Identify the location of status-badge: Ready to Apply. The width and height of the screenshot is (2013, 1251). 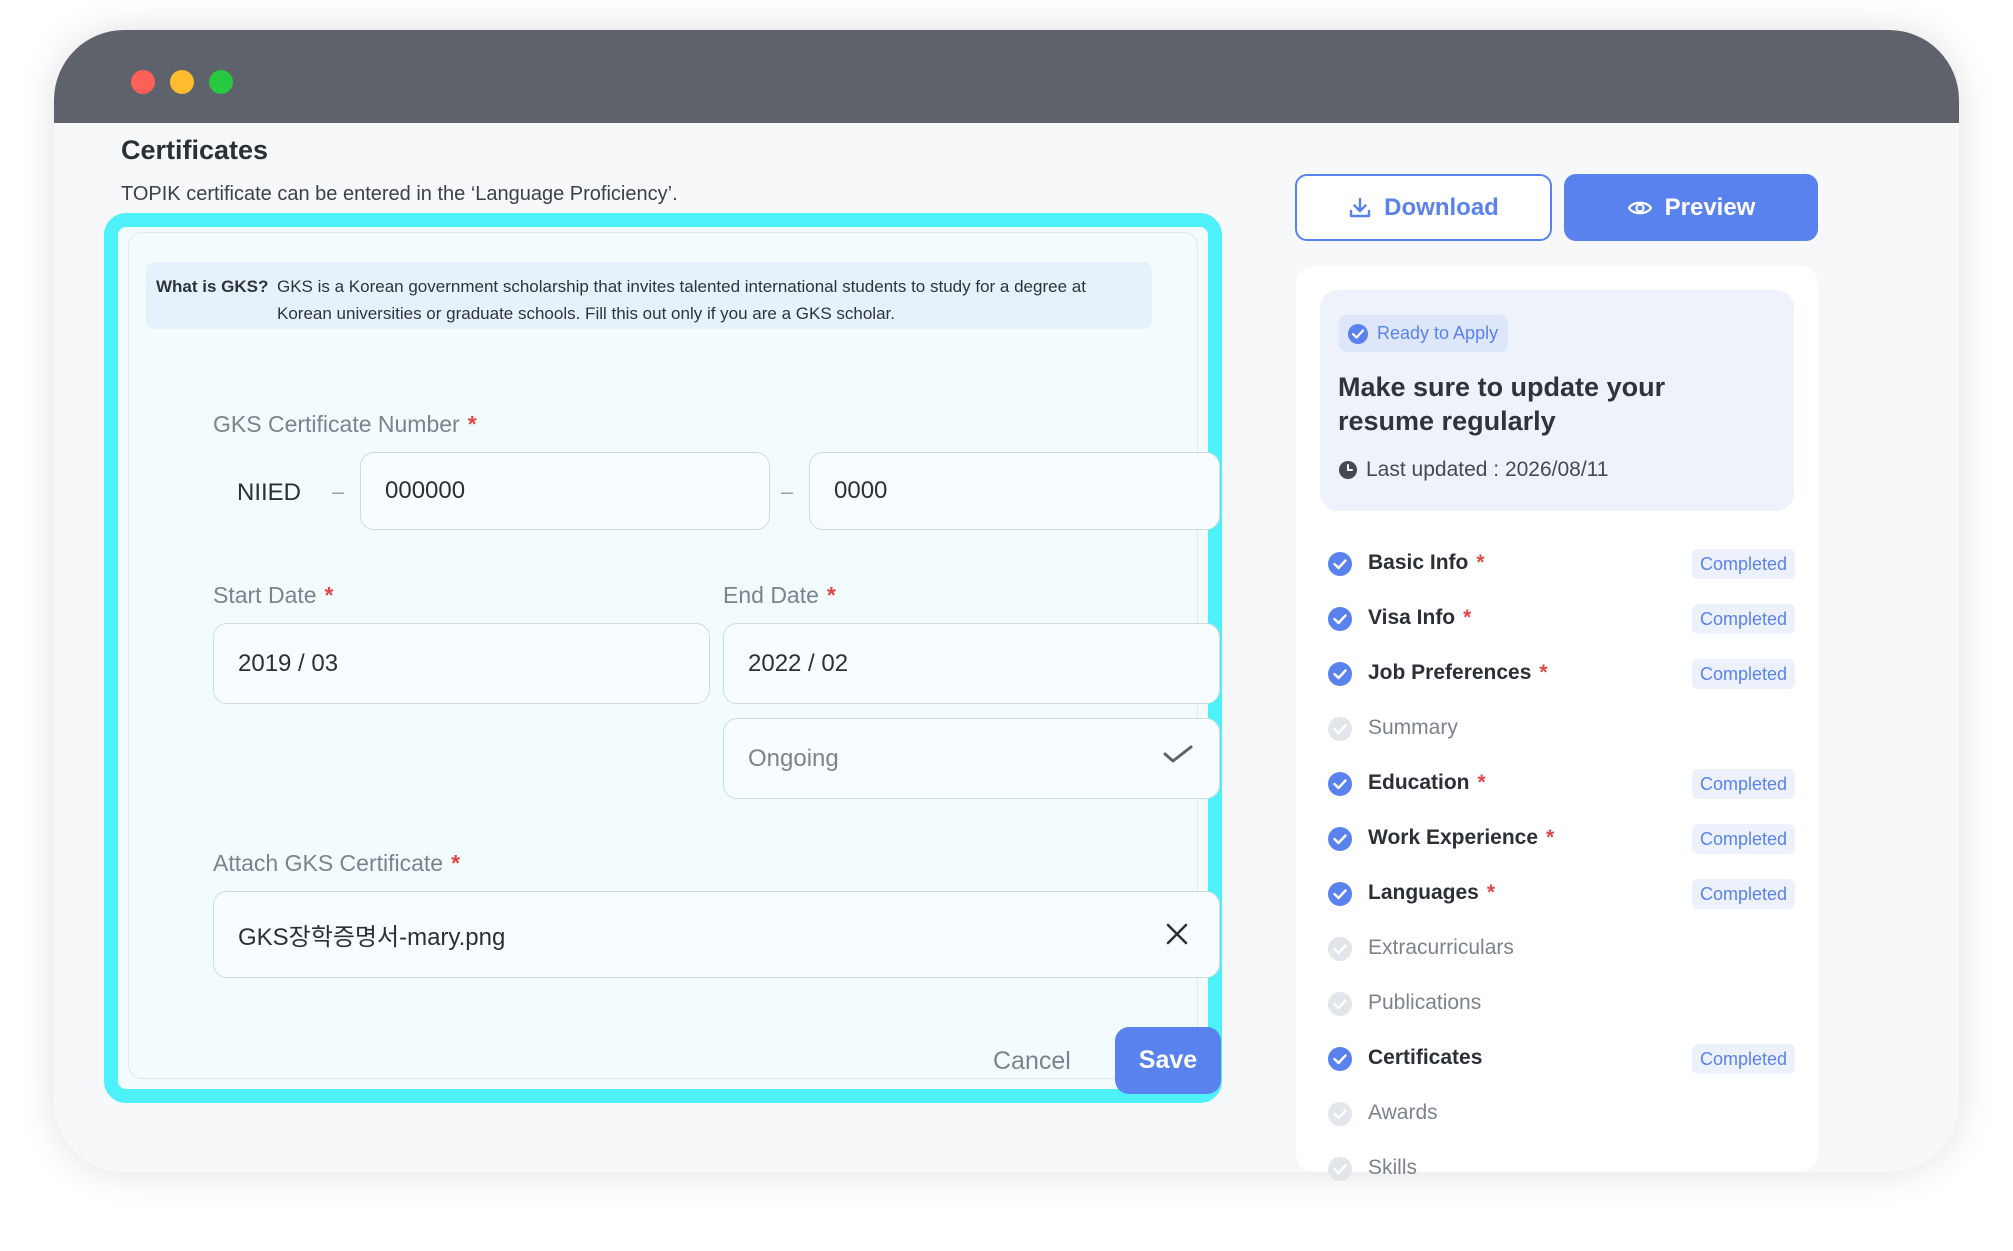
(1424, 333).